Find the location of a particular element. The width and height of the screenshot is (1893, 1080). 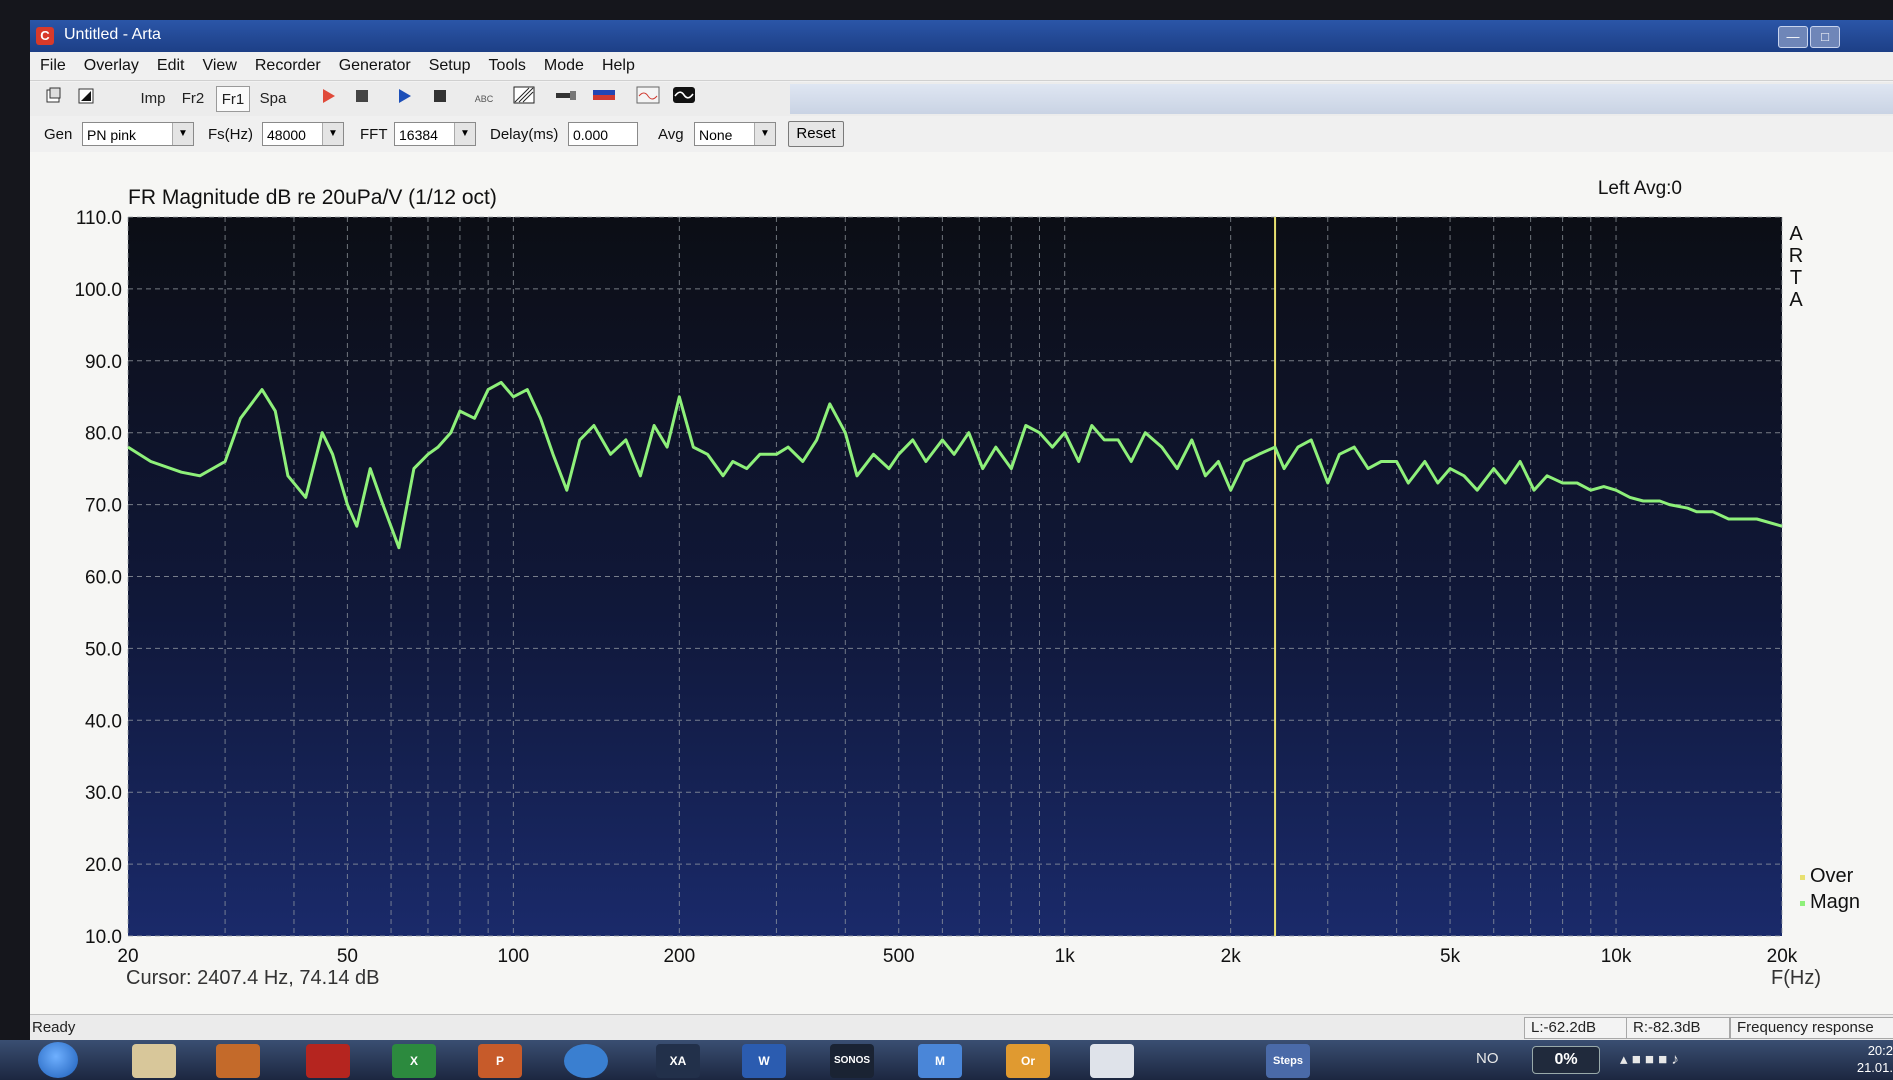

generator-stop-icon is located at coordinates (440, 99).